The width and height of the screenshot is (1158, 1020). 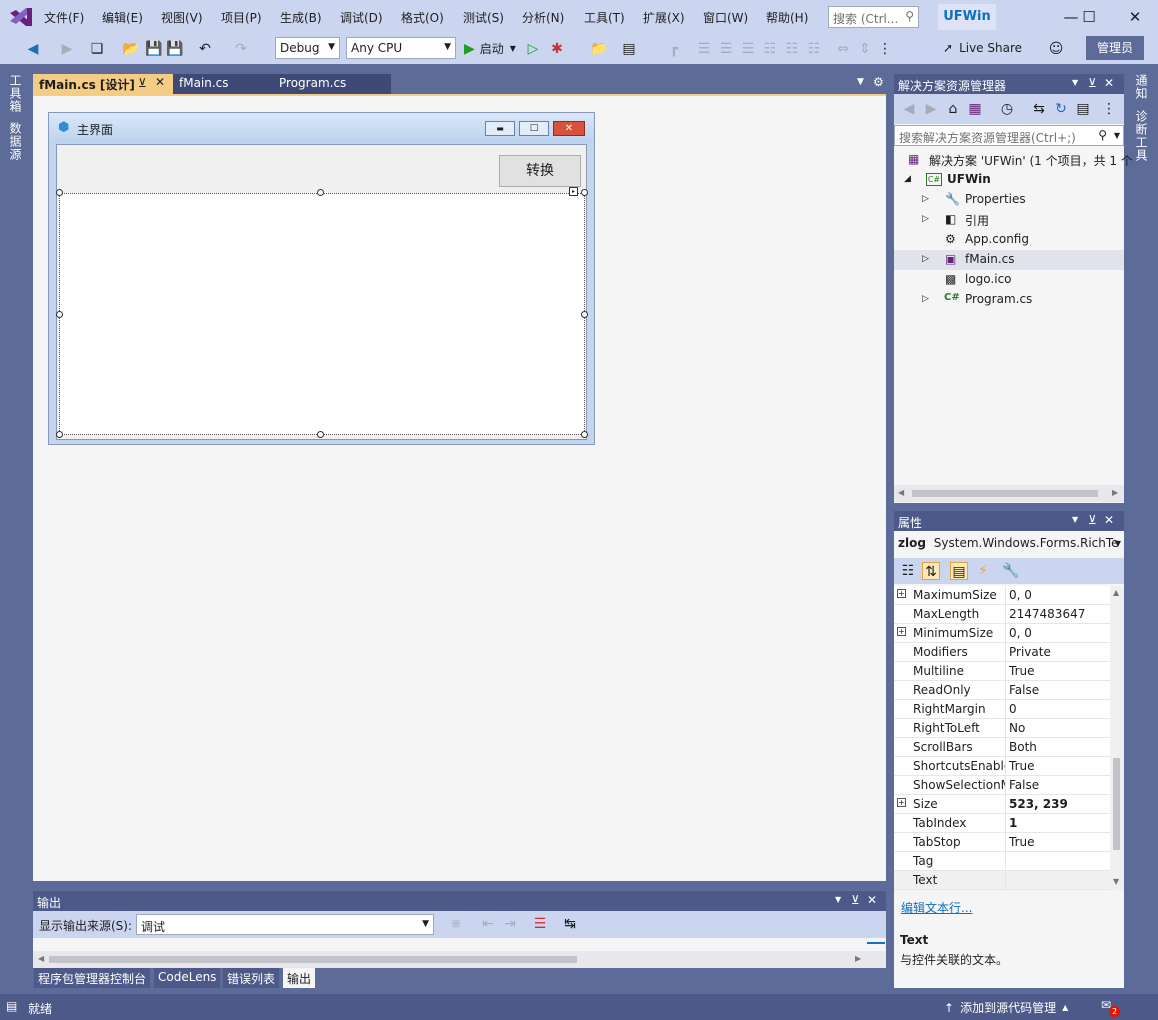 I want to click on more-options-icon: ⋮, so click(x=1109, y=109).